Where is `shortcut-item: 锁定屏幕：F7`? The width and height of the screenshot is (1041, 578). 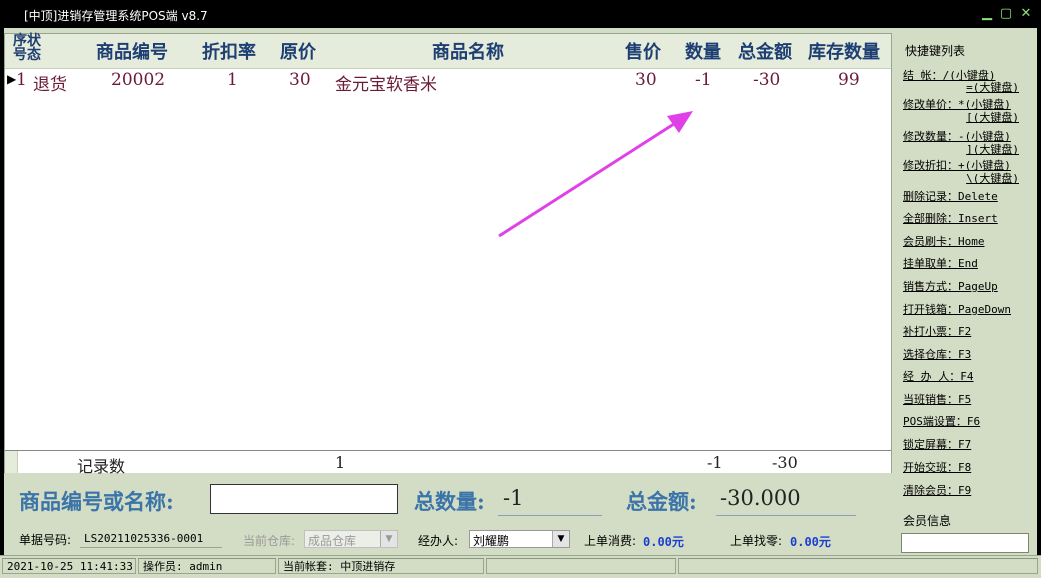
shortcut-item: 锁定屏幕：F7 is located at coordinates (937, 444).